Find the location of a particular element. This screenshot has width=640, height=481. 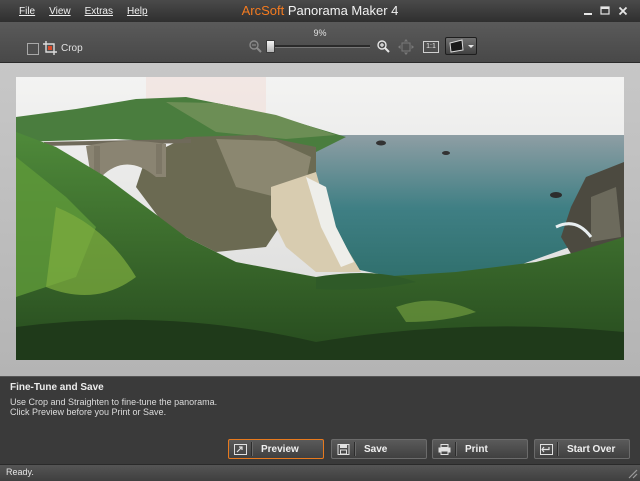

menu-file: File is located at coordinates (27, 11).